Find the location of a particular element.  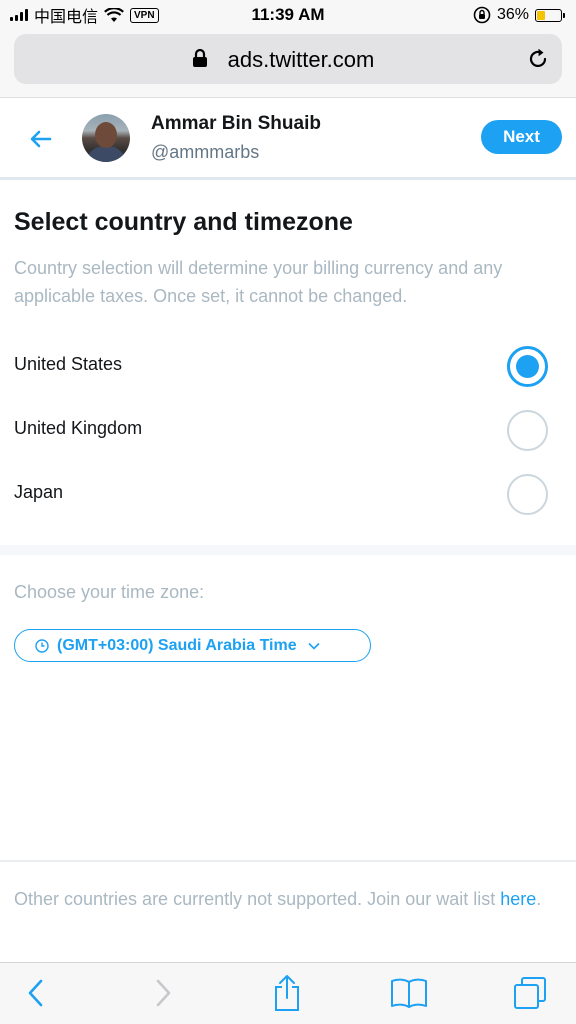

page-header: Ammar Bin Shuaib @ammmarbs Next is located at coordinates (288, 139).